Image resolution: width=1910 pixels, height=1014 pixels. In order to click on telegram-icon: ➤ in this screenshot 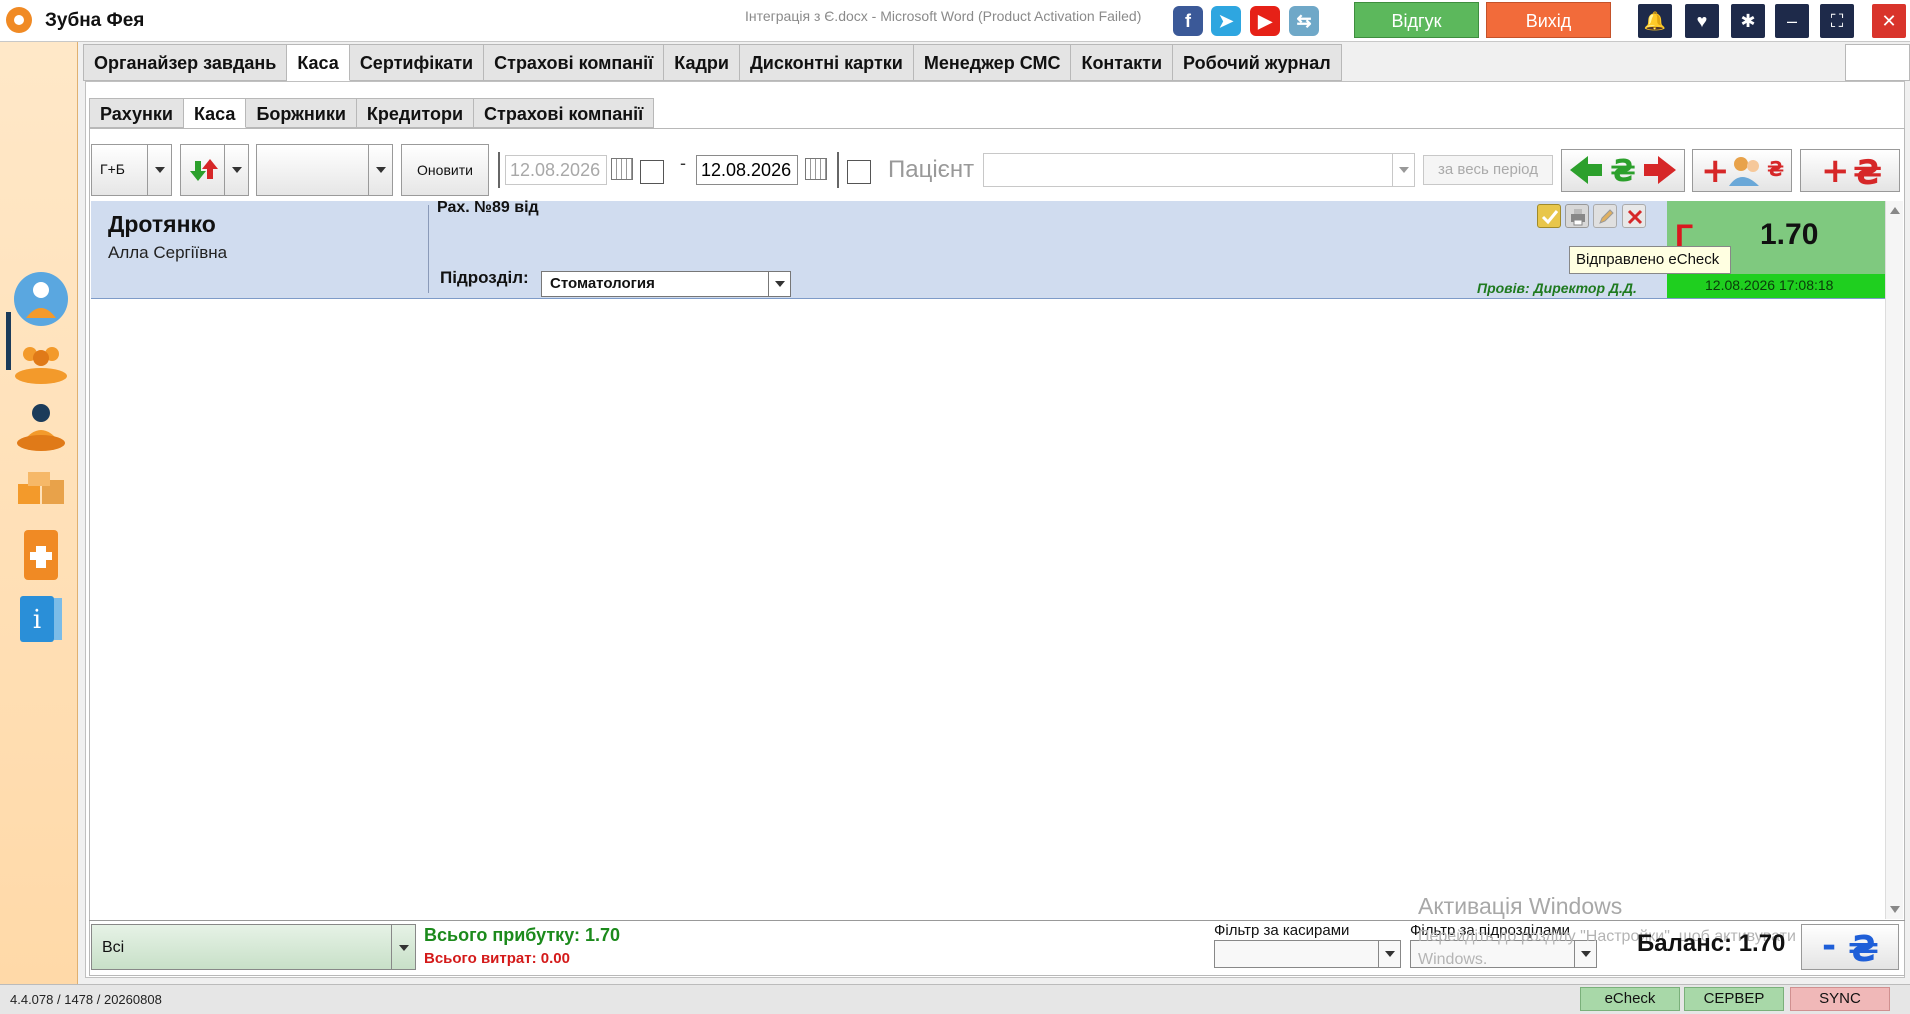, I will do `click(1226, 21)`.